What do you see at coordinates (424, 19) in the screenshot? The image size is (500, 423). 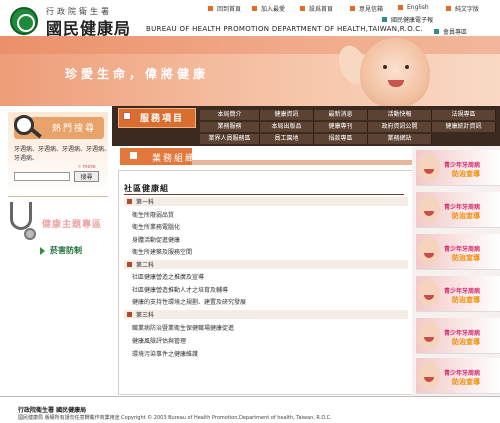 I see `e-newsletter-link: 國民健康電子報` at bounding box center [424, 19].